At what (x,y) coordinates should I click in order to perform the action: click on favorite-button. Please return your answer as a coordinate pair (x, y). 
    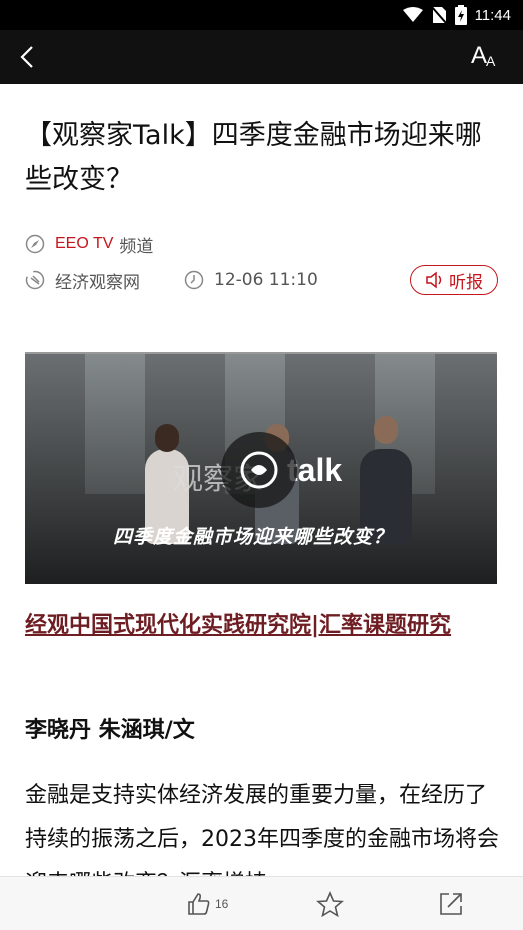
    Looking at the image, I should click on (330, 904).